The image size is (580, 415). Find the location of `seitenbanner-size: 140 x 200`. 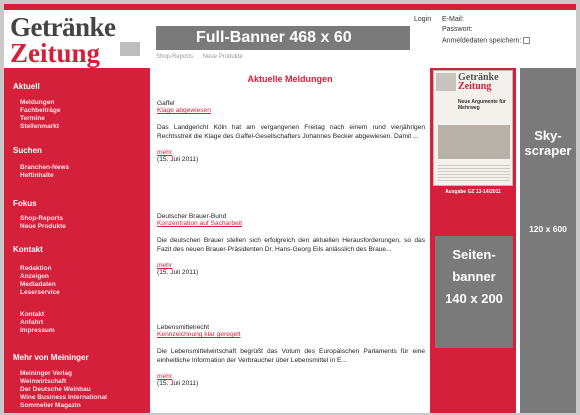

seitenbanner-size: 140 x 200 is located at coordinates (474, 298).